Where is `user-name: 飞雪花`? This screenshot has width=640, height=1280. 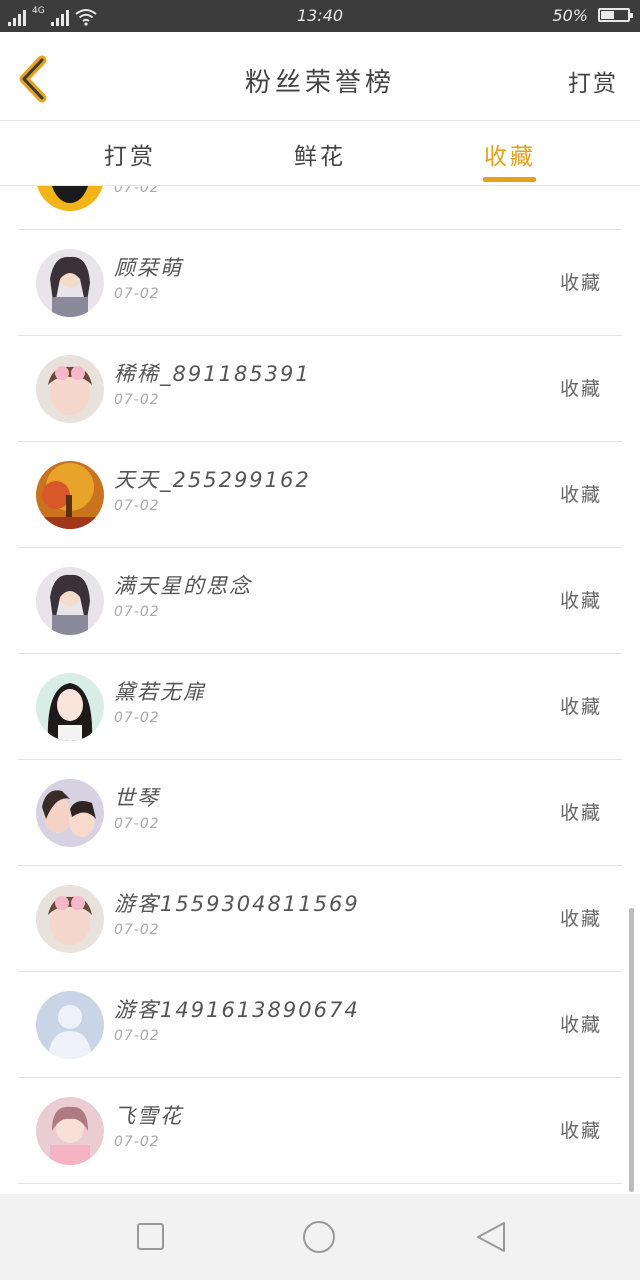
user-name: 飞雪花 is located at coordinates (148, 1116).